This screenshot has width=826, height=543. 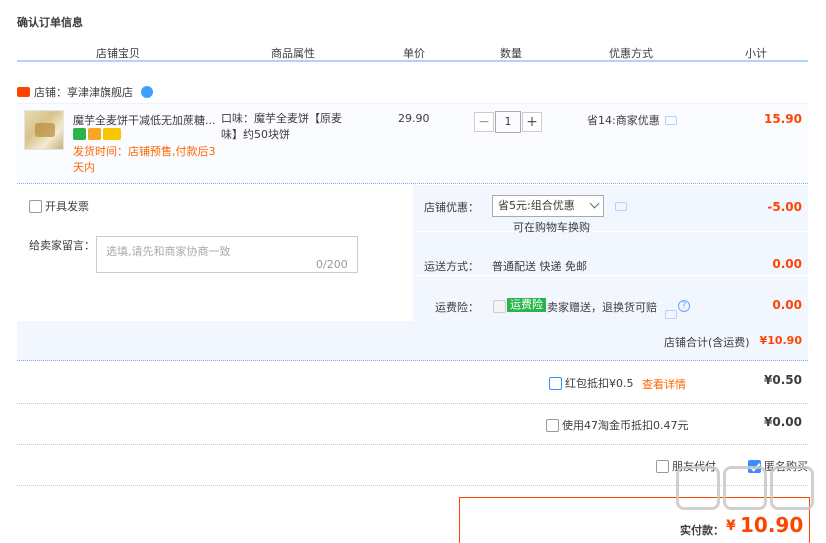 What do you see at coordinates (745, 488) in the screenshot?
I see `watermark-logo` at bounding box center [745, 488].